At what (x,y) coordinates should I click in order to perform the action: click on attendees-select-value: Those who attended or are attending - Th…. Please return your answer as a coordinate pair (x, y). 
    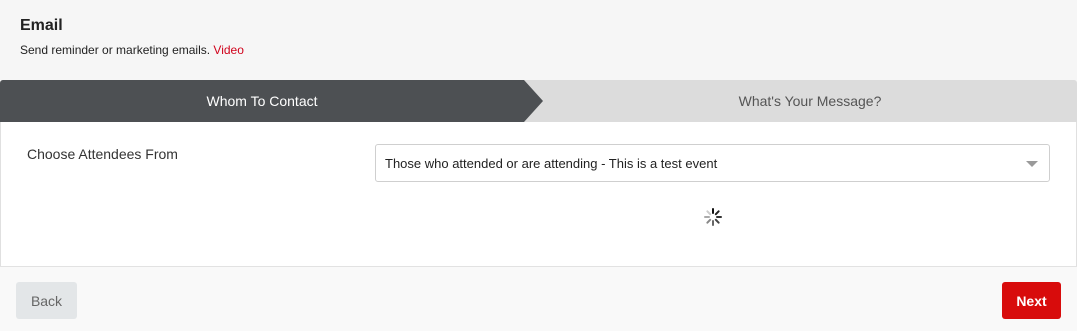
    Looking at the image, I should click on (551, 163).